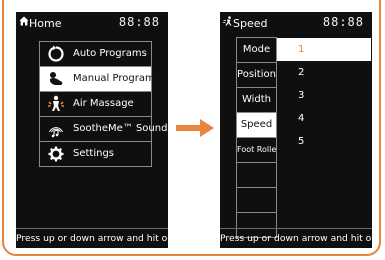  What do you see at coordinates (227, 21) in the screenshot?
I see `speed-icon` at bounding box center [227, 21].